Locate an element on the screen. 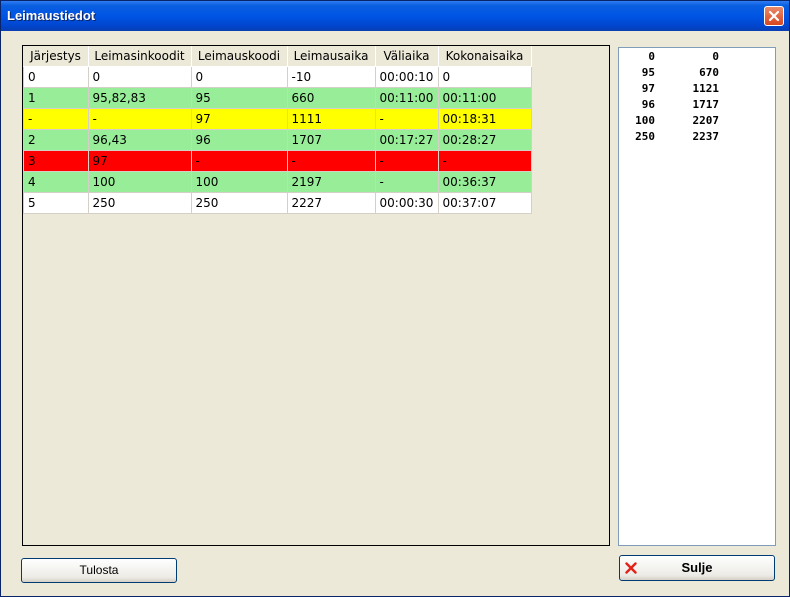 The width and height of the screenshot is (790, 597). list-item-code: 100 is located at coordinates (645, 120).